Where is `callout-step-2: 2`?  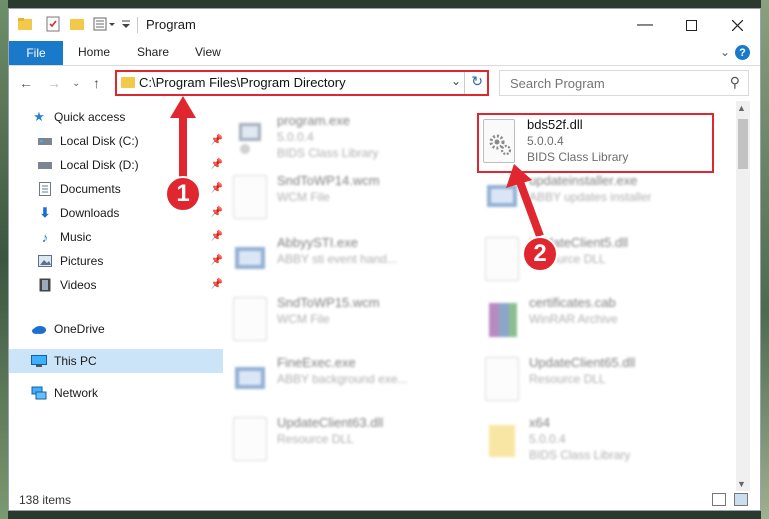 callout-step-2: 2 is located at coordinates (540, 254).